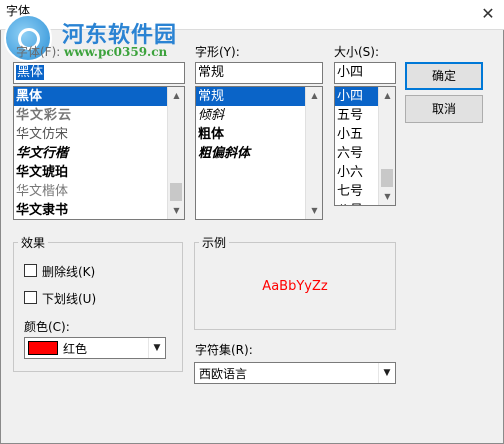 The height and width of the screenshot is (444, 504). What do you see at coordinates (211, 72) in the screenshot?
I see `style-input-value: 常规` at bounding box center [211, 72].